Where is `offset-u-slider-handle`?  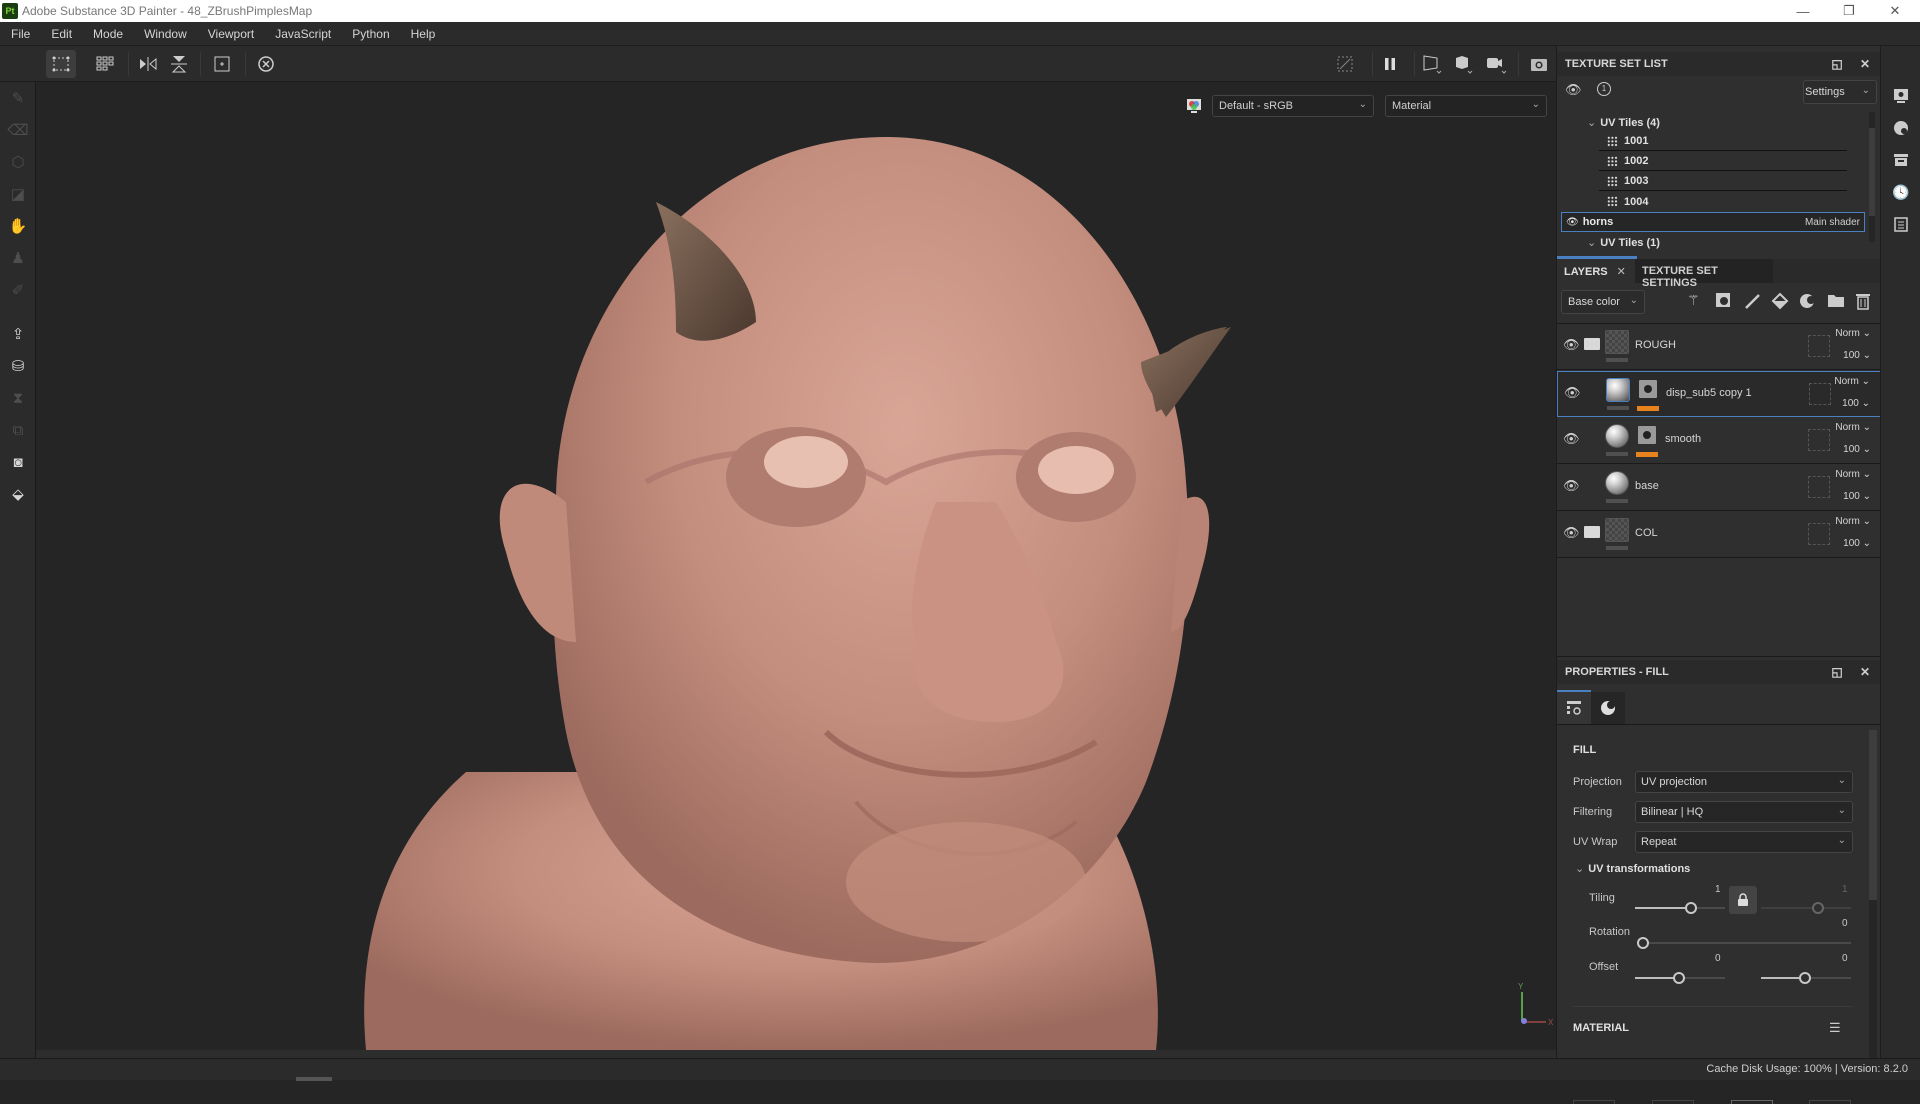 offset-u-slider-handle is located at coordinates (1679, 978).